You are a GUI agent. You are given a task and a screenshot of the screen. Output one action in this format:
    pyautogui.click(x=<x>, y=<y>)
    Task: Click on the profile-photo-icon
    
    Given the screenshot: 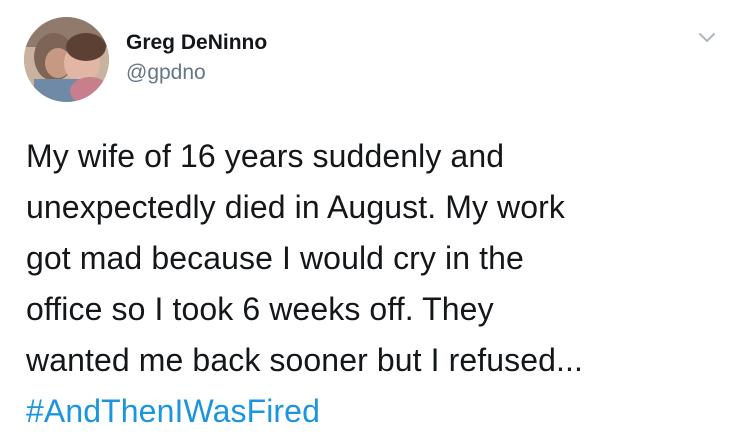 What is the action you would take?
    pyautogui.click(x=66, y=59)
    